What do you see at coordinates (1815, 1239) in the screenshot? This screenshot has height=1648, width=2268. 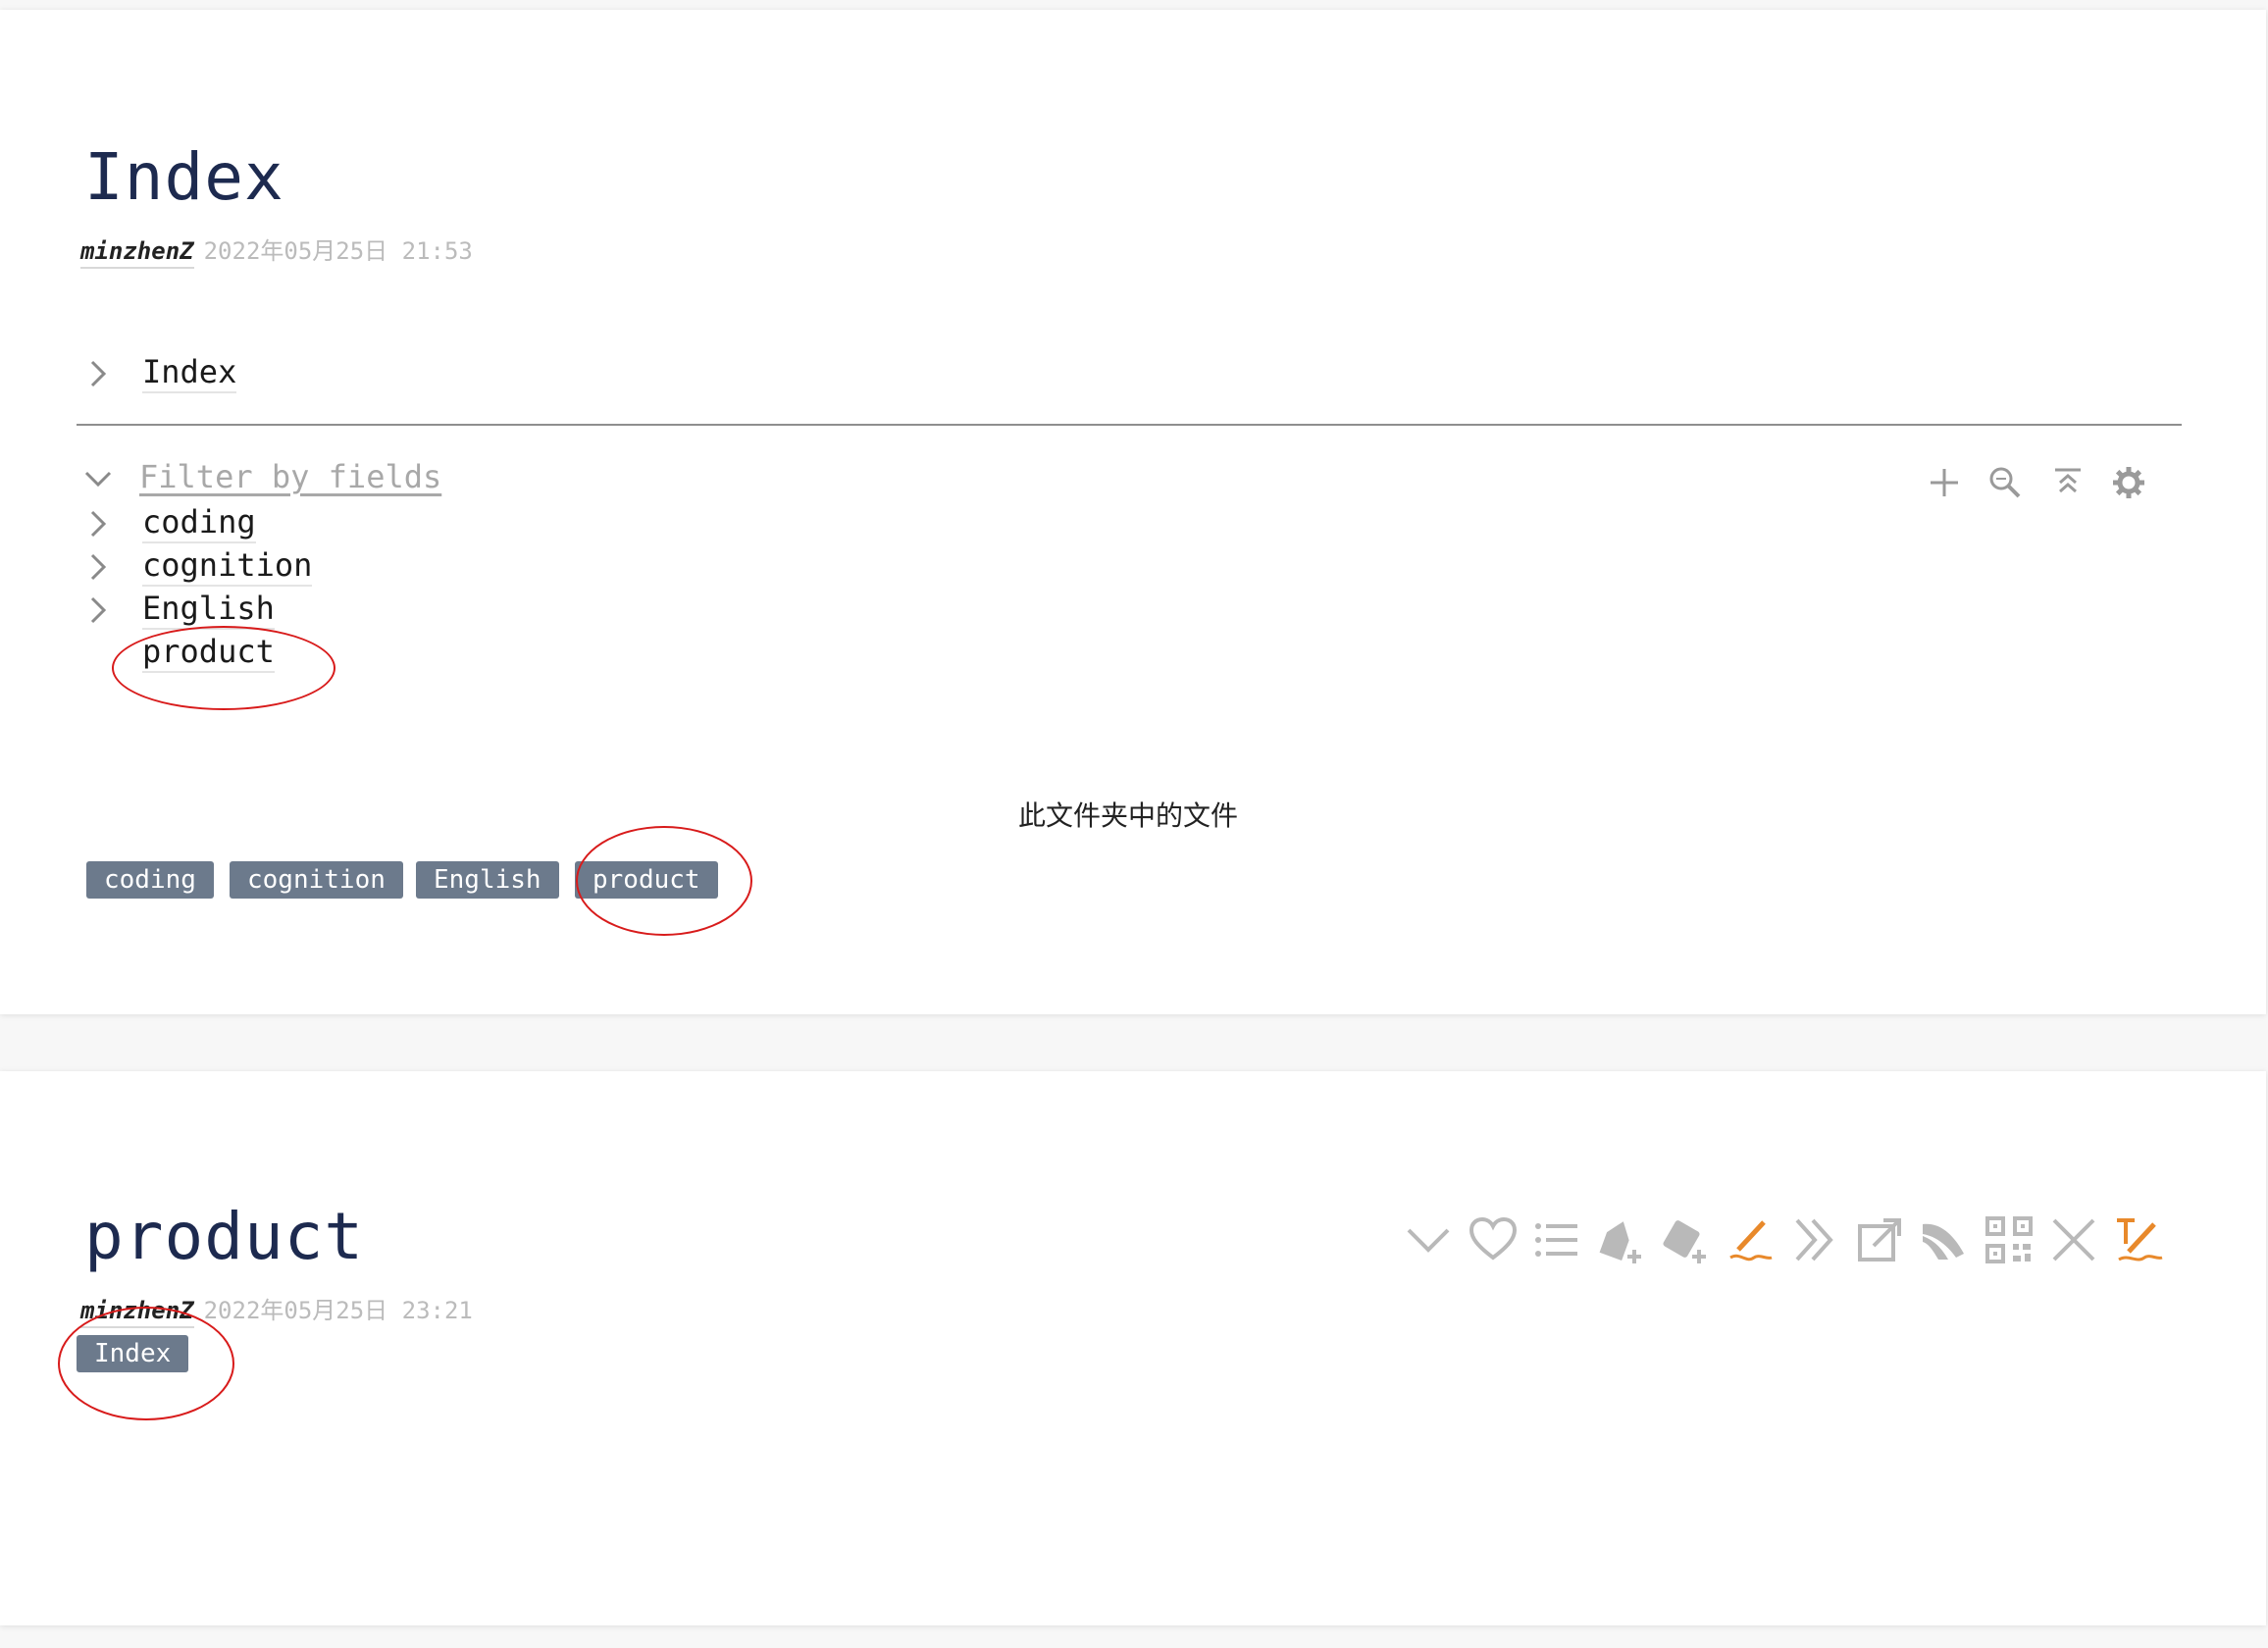 I see `double-chevron-icon` at bounding box center [1815, 1239].